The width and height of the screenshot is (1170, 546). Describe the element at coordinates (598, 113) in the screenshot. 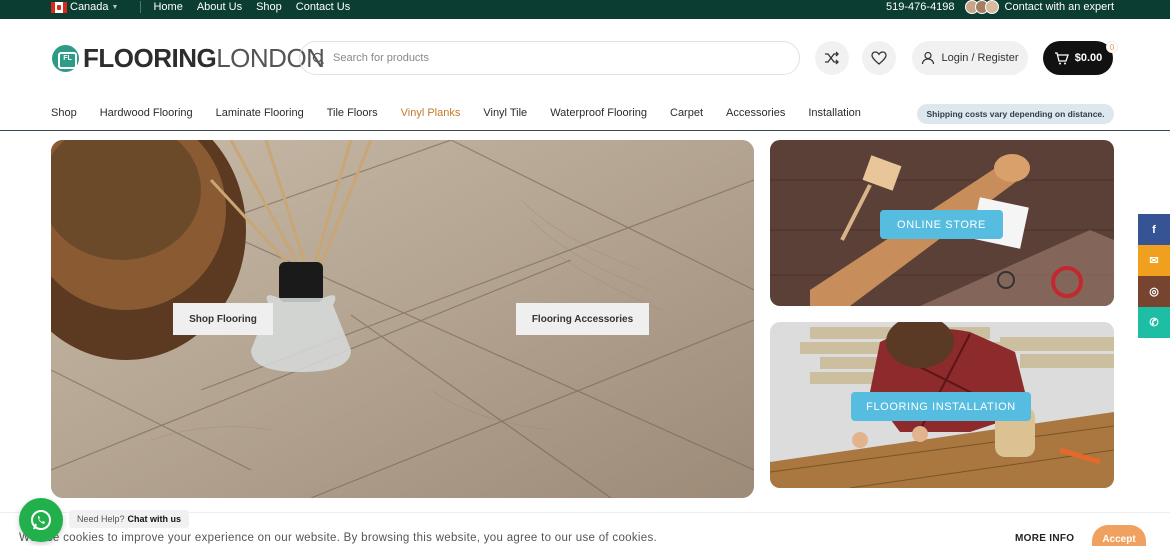

I see `nav-waterproof-flooring: Waterproof Flooring` at that location.